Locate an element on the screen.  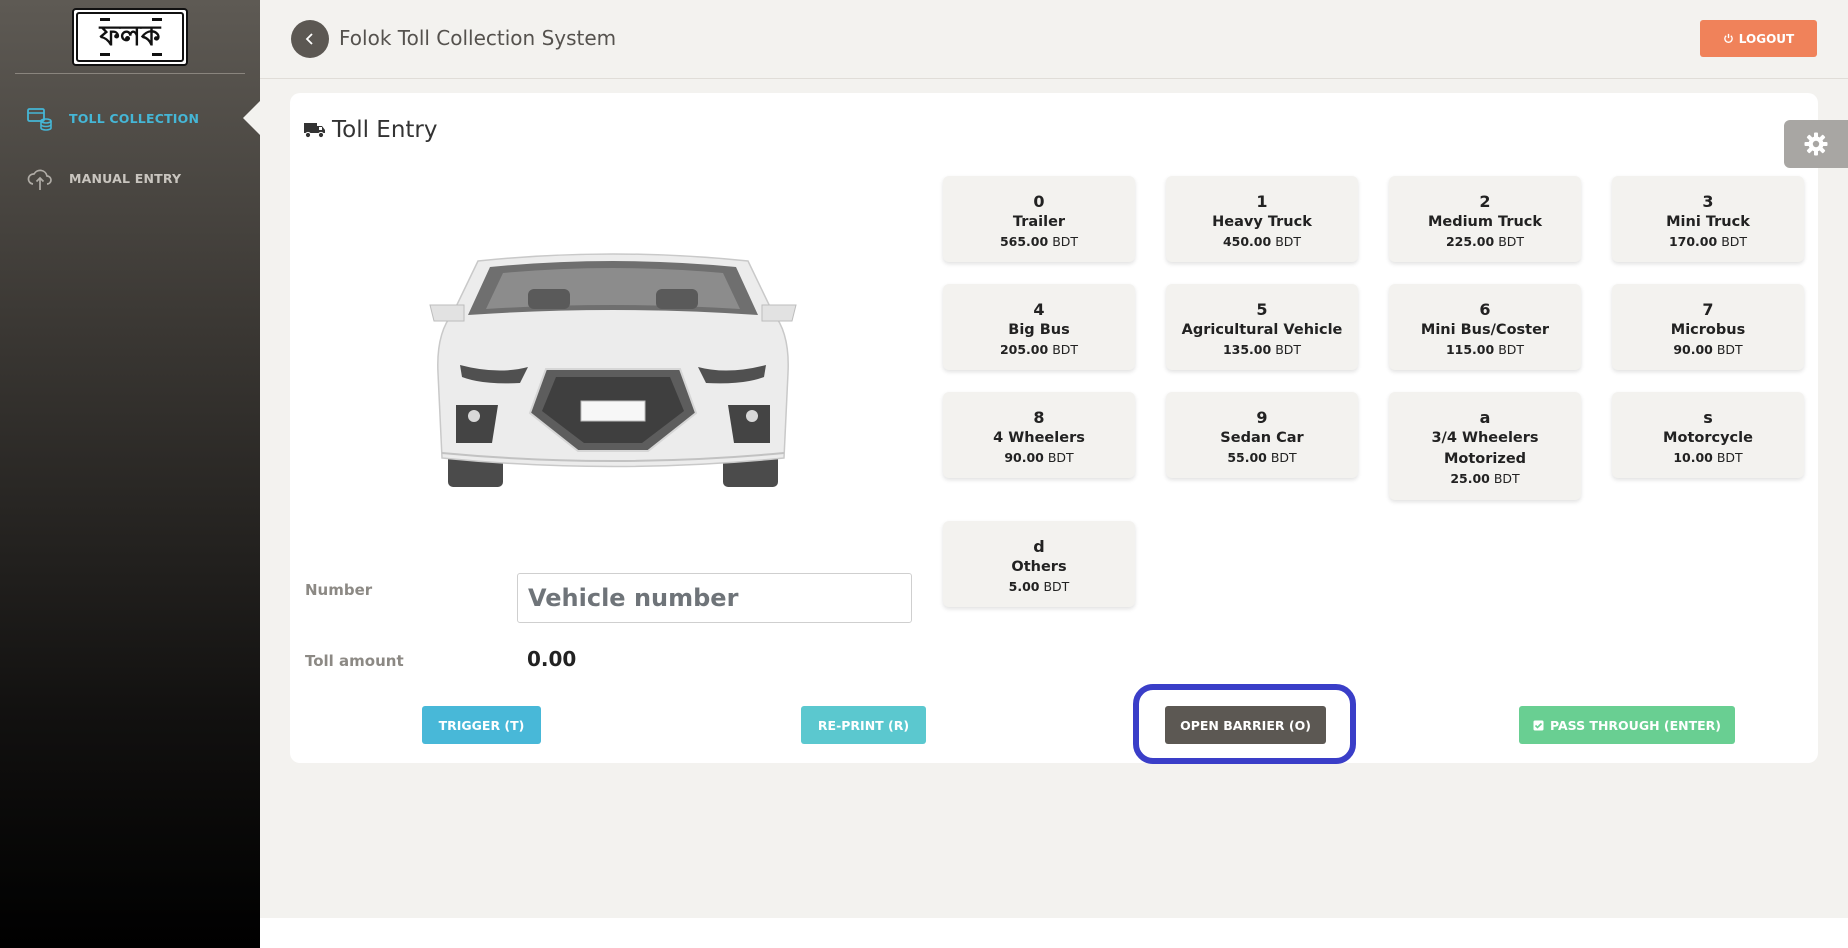
open-barrier-label: OPEN BARRIER (O) is located at coordinates (1245, 725).